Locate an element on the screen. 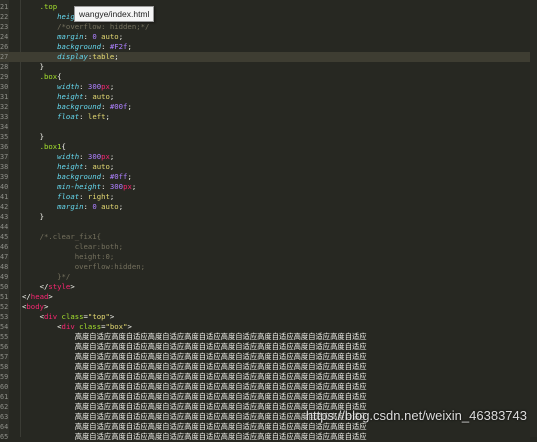 The image size is (537, 442). code-line: 26 background: #F2f; is located at coordinates (268, 47).